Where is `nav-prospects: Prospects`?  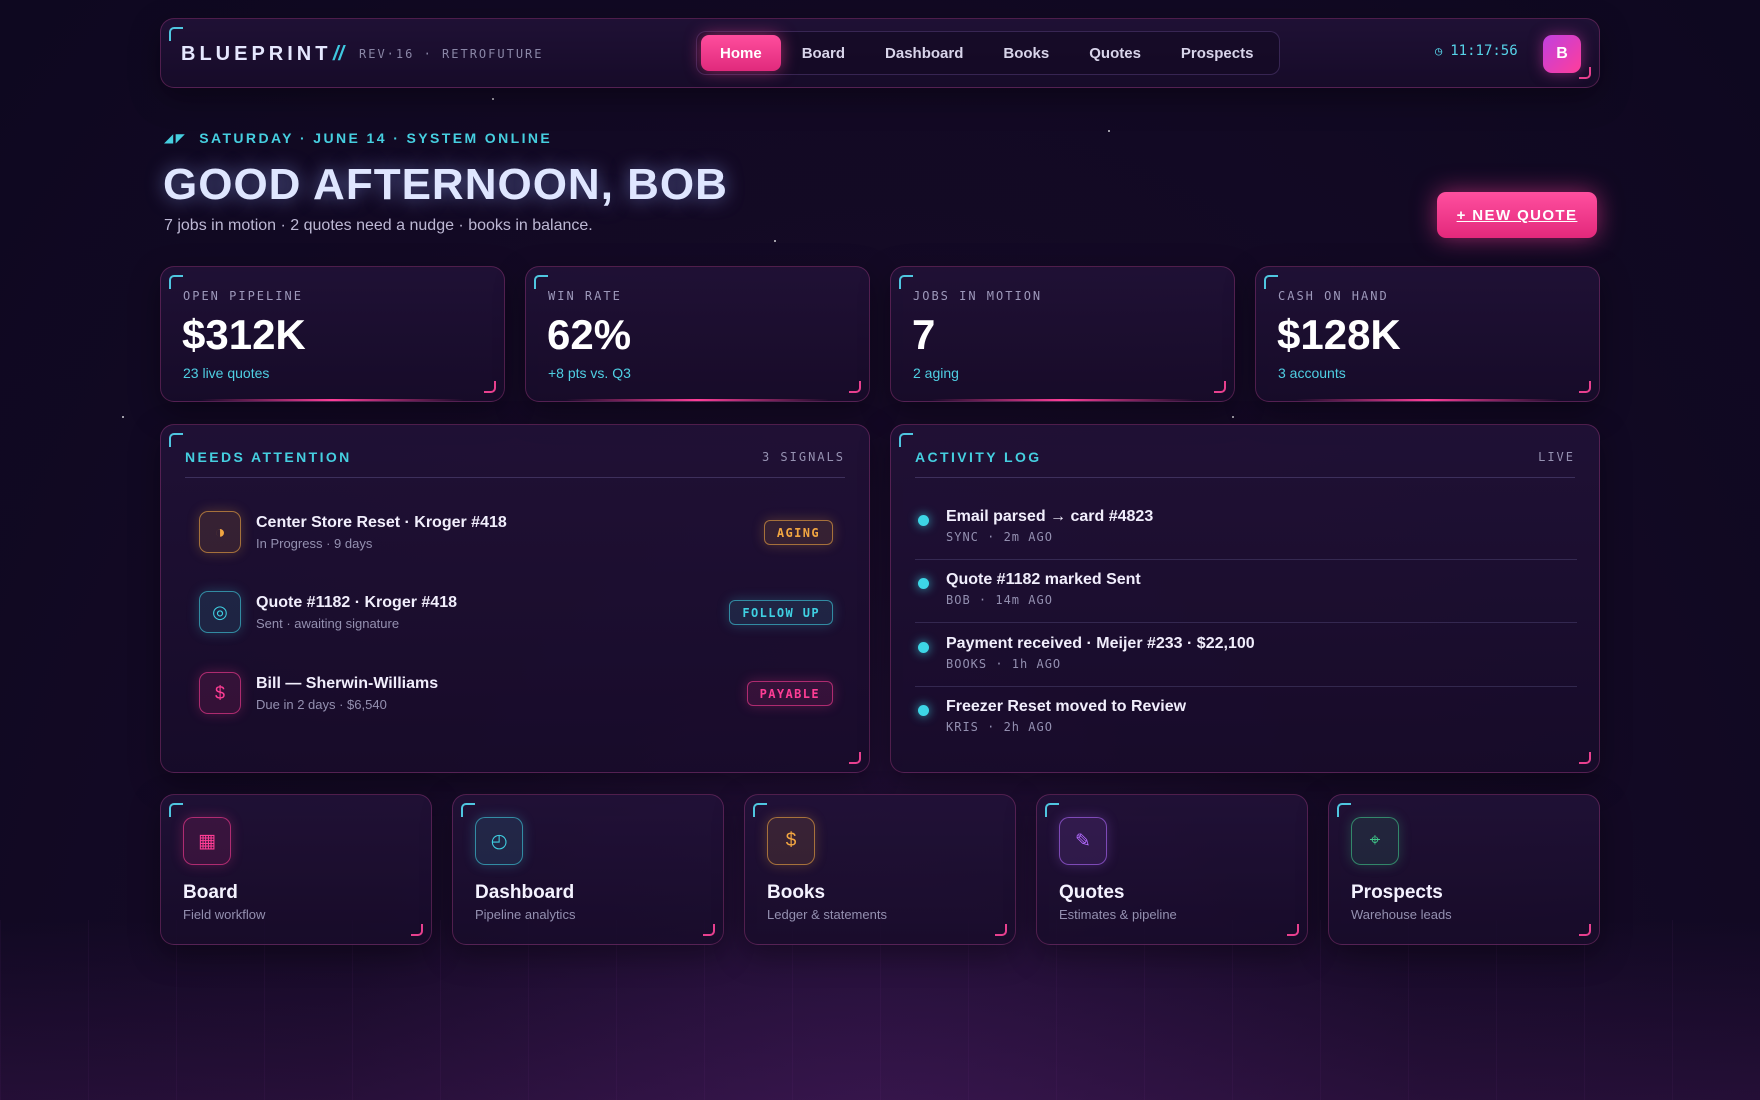 nav-prospects: Prospects is located at coordinates (1217, 53).